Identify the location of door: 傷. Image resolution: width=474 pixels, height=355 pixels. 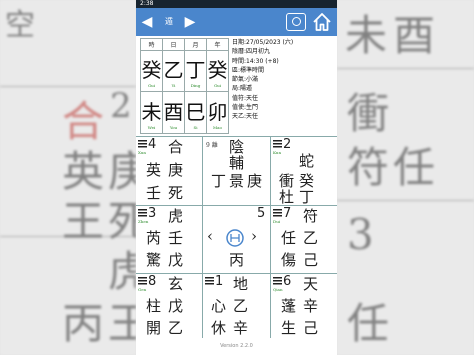
(289, 260).